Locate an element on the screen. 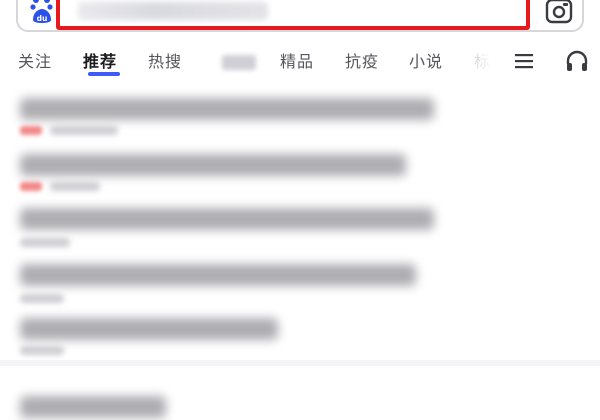 The width and height of the screenshot is (600, 420). channel-tabs: 关注 推荐 热搜 精品 抗疫 小说 标 is located at coordinates (300, 61).